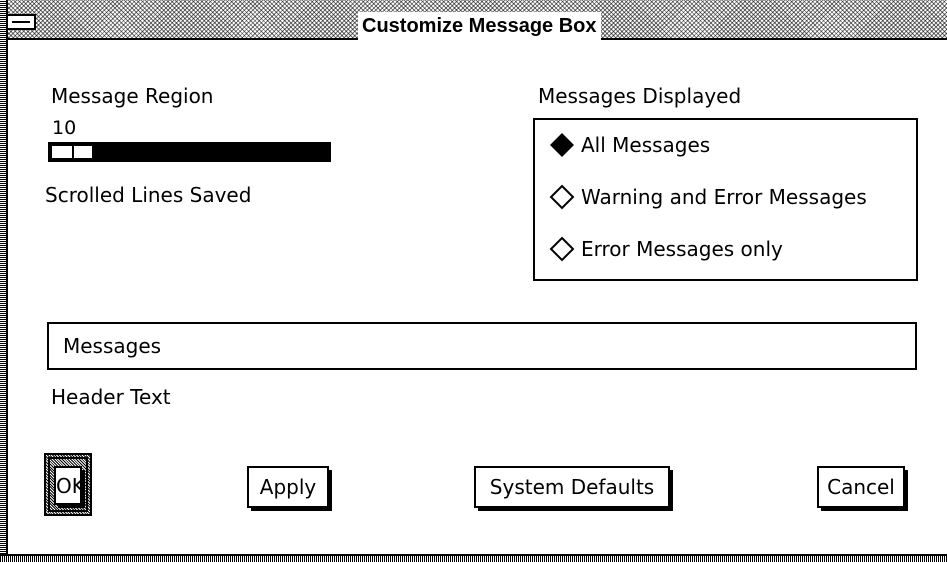 The width and height of the screenshot is (947, 562). Describe the element at coordinates (111, 397) in the screenshot. I see `header-text-label: Header Text` at that location.